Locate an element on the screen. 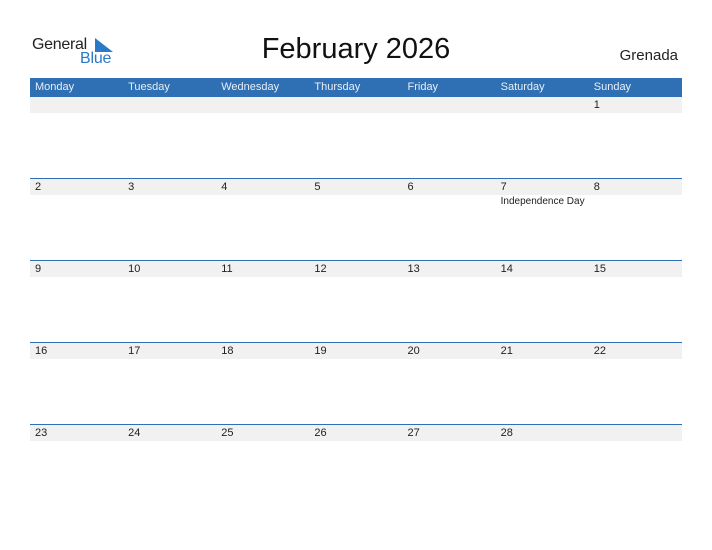 The height and width of the screenshot is (550, 712). day-number: 12 is located at coordinates (320, 269).